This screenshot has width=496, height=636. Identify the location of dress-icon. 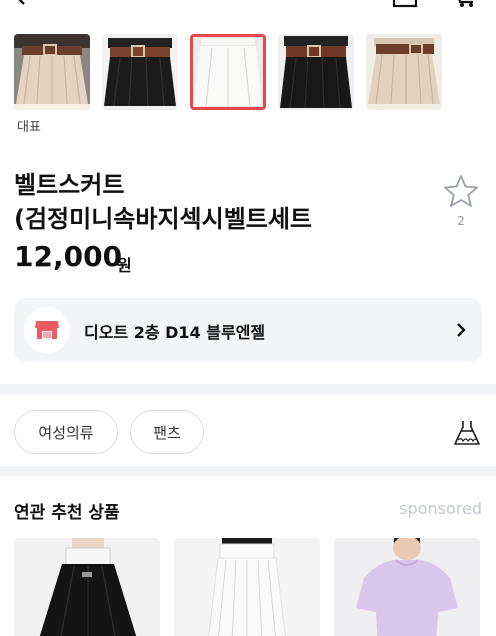
(467, 433).